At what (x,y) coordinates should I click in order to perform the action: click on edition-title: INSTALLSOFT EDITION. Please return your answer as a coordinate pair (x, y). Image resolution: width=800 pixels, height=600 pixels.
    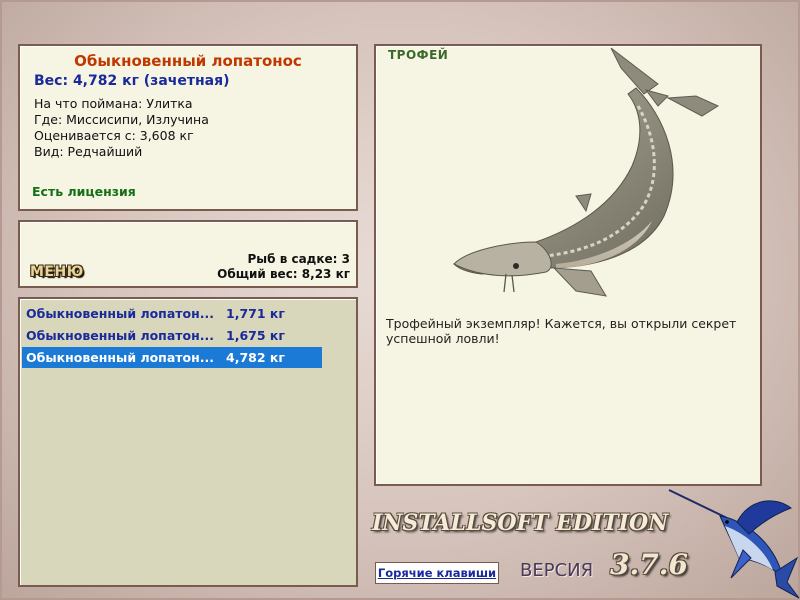
    Looking at the image, I should click on (520, 523).